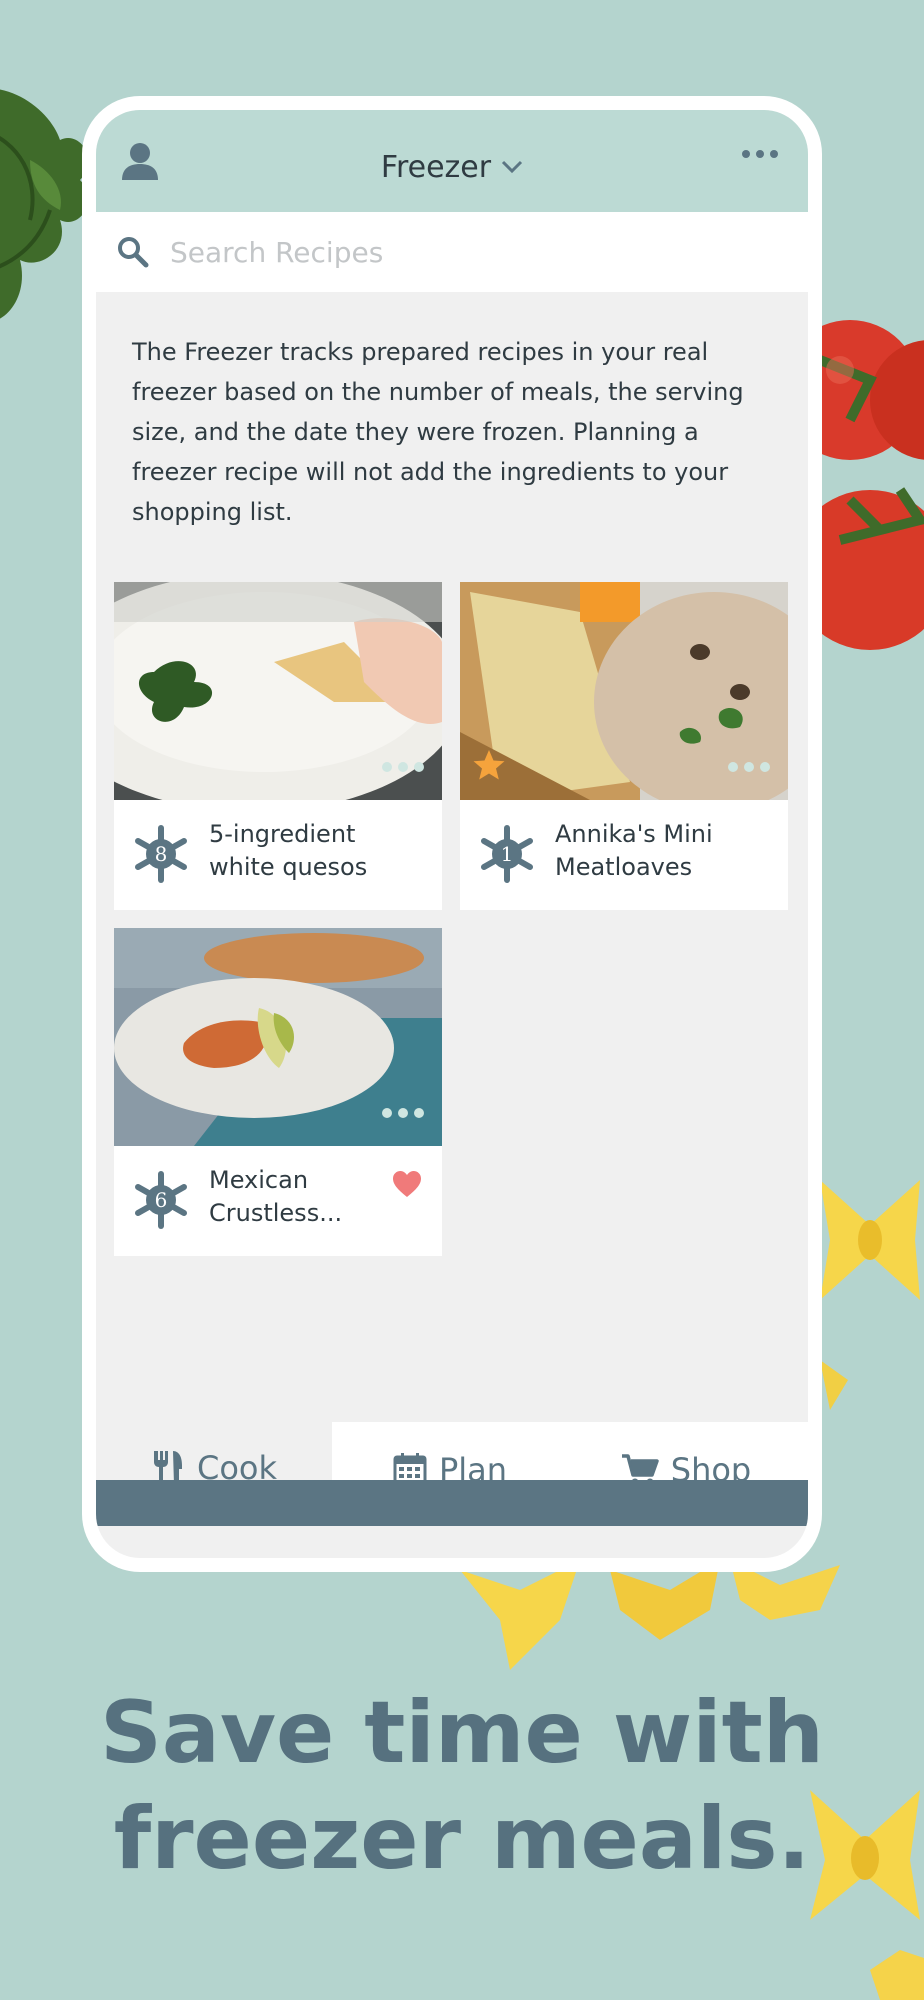  Describe the element at coordinates (489, 765) in the screenshot. I see `star-icon` at that location.